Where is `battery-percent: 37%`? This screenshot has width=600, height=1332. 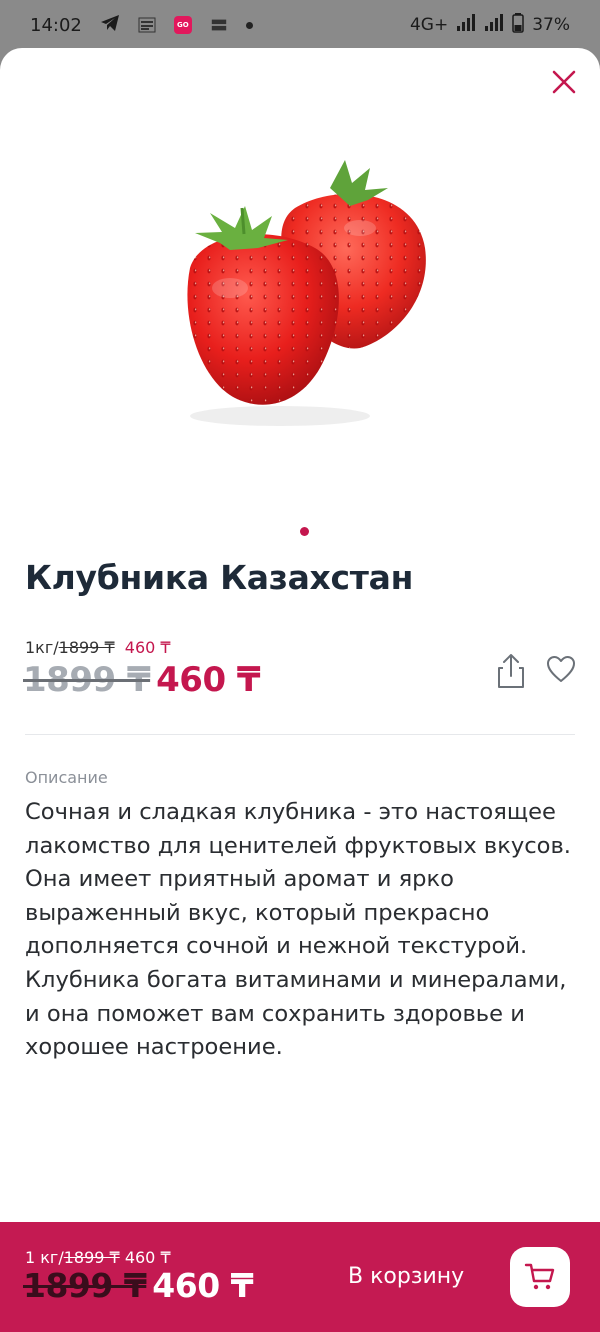
battery-percent: 37% is located at coordinates (551, 25).